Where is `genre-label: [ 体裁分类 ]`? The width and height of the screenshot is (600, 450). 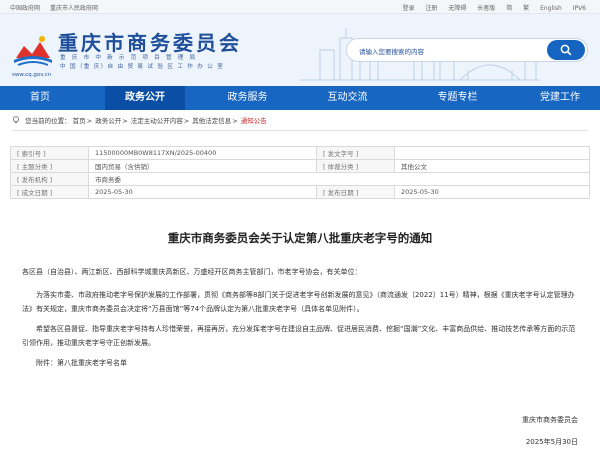
genre-label: [ 体裁分类 ] is located at coordinates (355, 166).